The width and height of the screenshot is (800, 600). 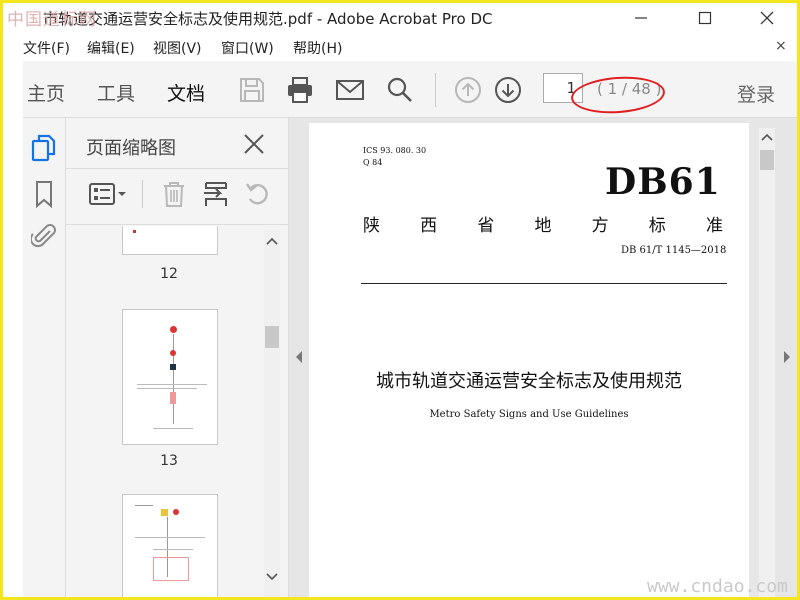 I want to click on search-button, so click(x=400, y=90).